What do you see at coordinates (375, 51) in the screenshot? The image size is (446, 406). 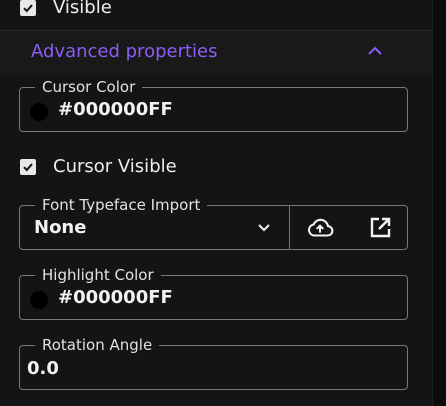 I see `chevron-up-icon` at bounding box center [375, 51].